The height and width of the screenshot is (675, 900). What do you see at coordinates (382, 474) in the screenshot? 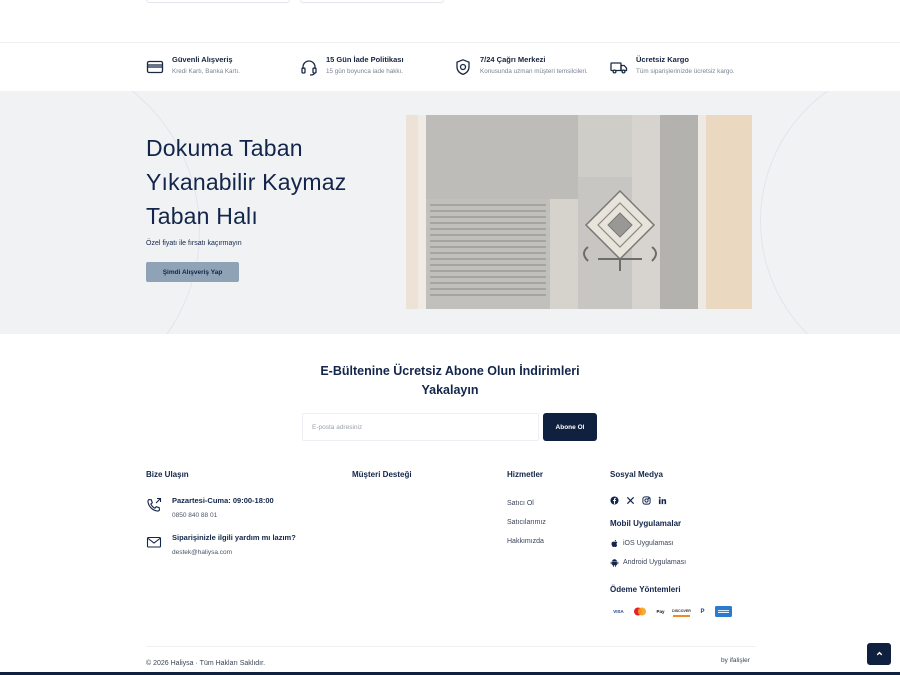
I see `footer-heading-support: Müşteri Desteği` at bounding box center [382, 474].